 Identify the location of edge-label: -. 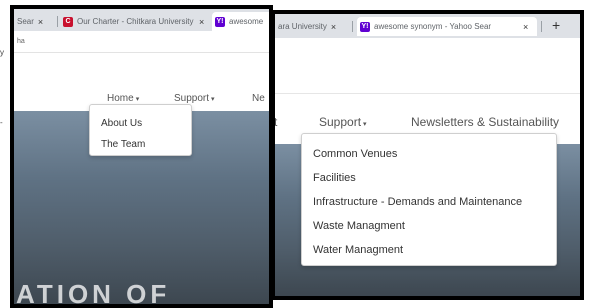
(1, 122).